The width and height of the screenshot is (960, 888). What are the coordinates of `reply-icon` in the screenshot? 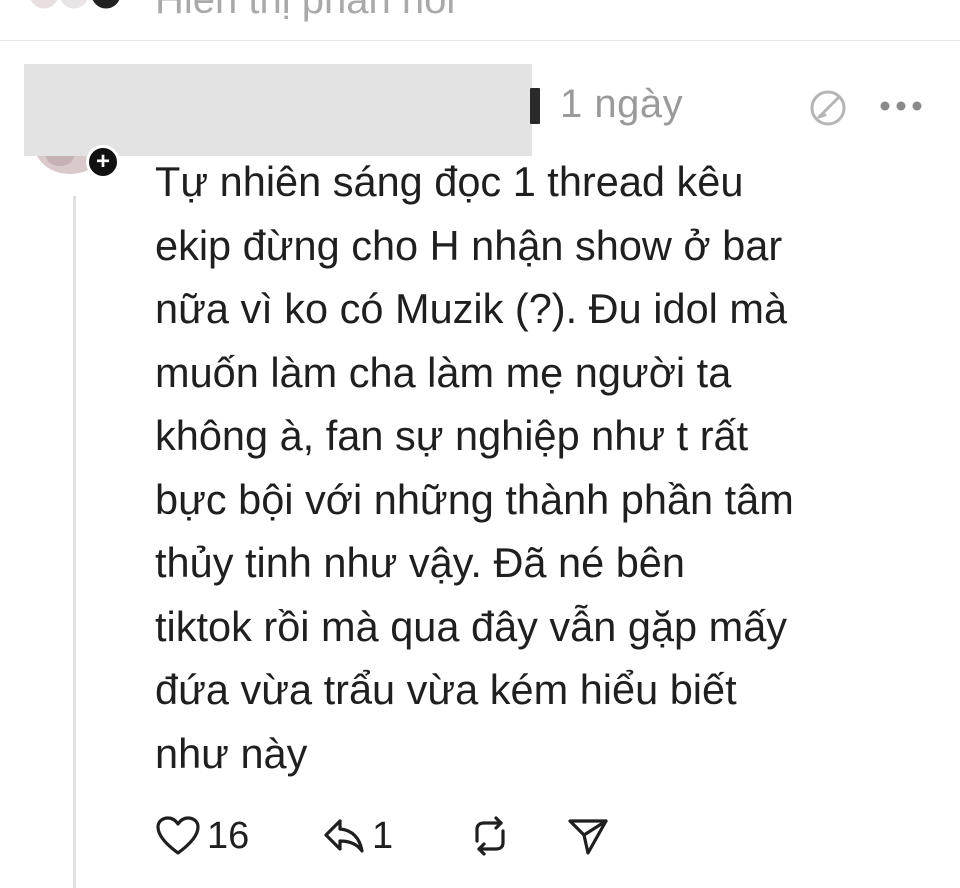 It's located at (344, 836).